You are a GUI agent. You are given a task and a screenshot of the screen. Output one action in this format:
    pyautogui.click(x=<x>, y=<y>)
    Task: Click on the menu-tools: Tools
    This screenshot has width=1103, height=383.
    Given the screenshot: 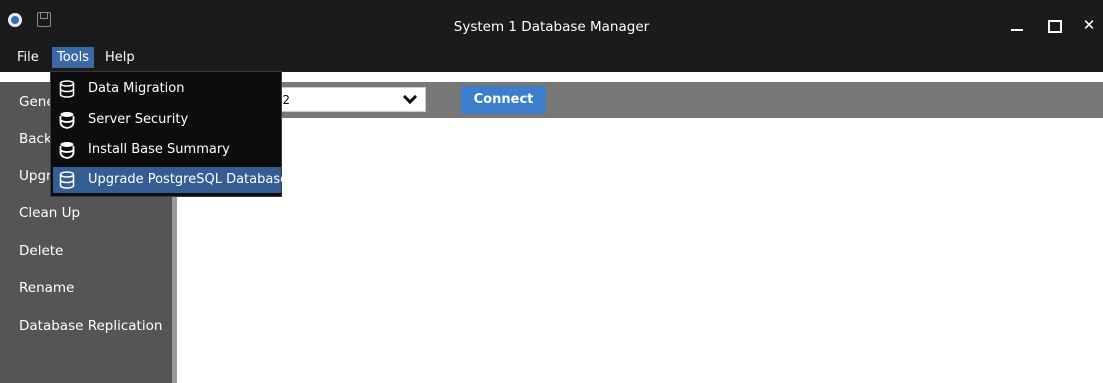 What is the action you would take?
    pyautogui.click(x=73, y=57)
    